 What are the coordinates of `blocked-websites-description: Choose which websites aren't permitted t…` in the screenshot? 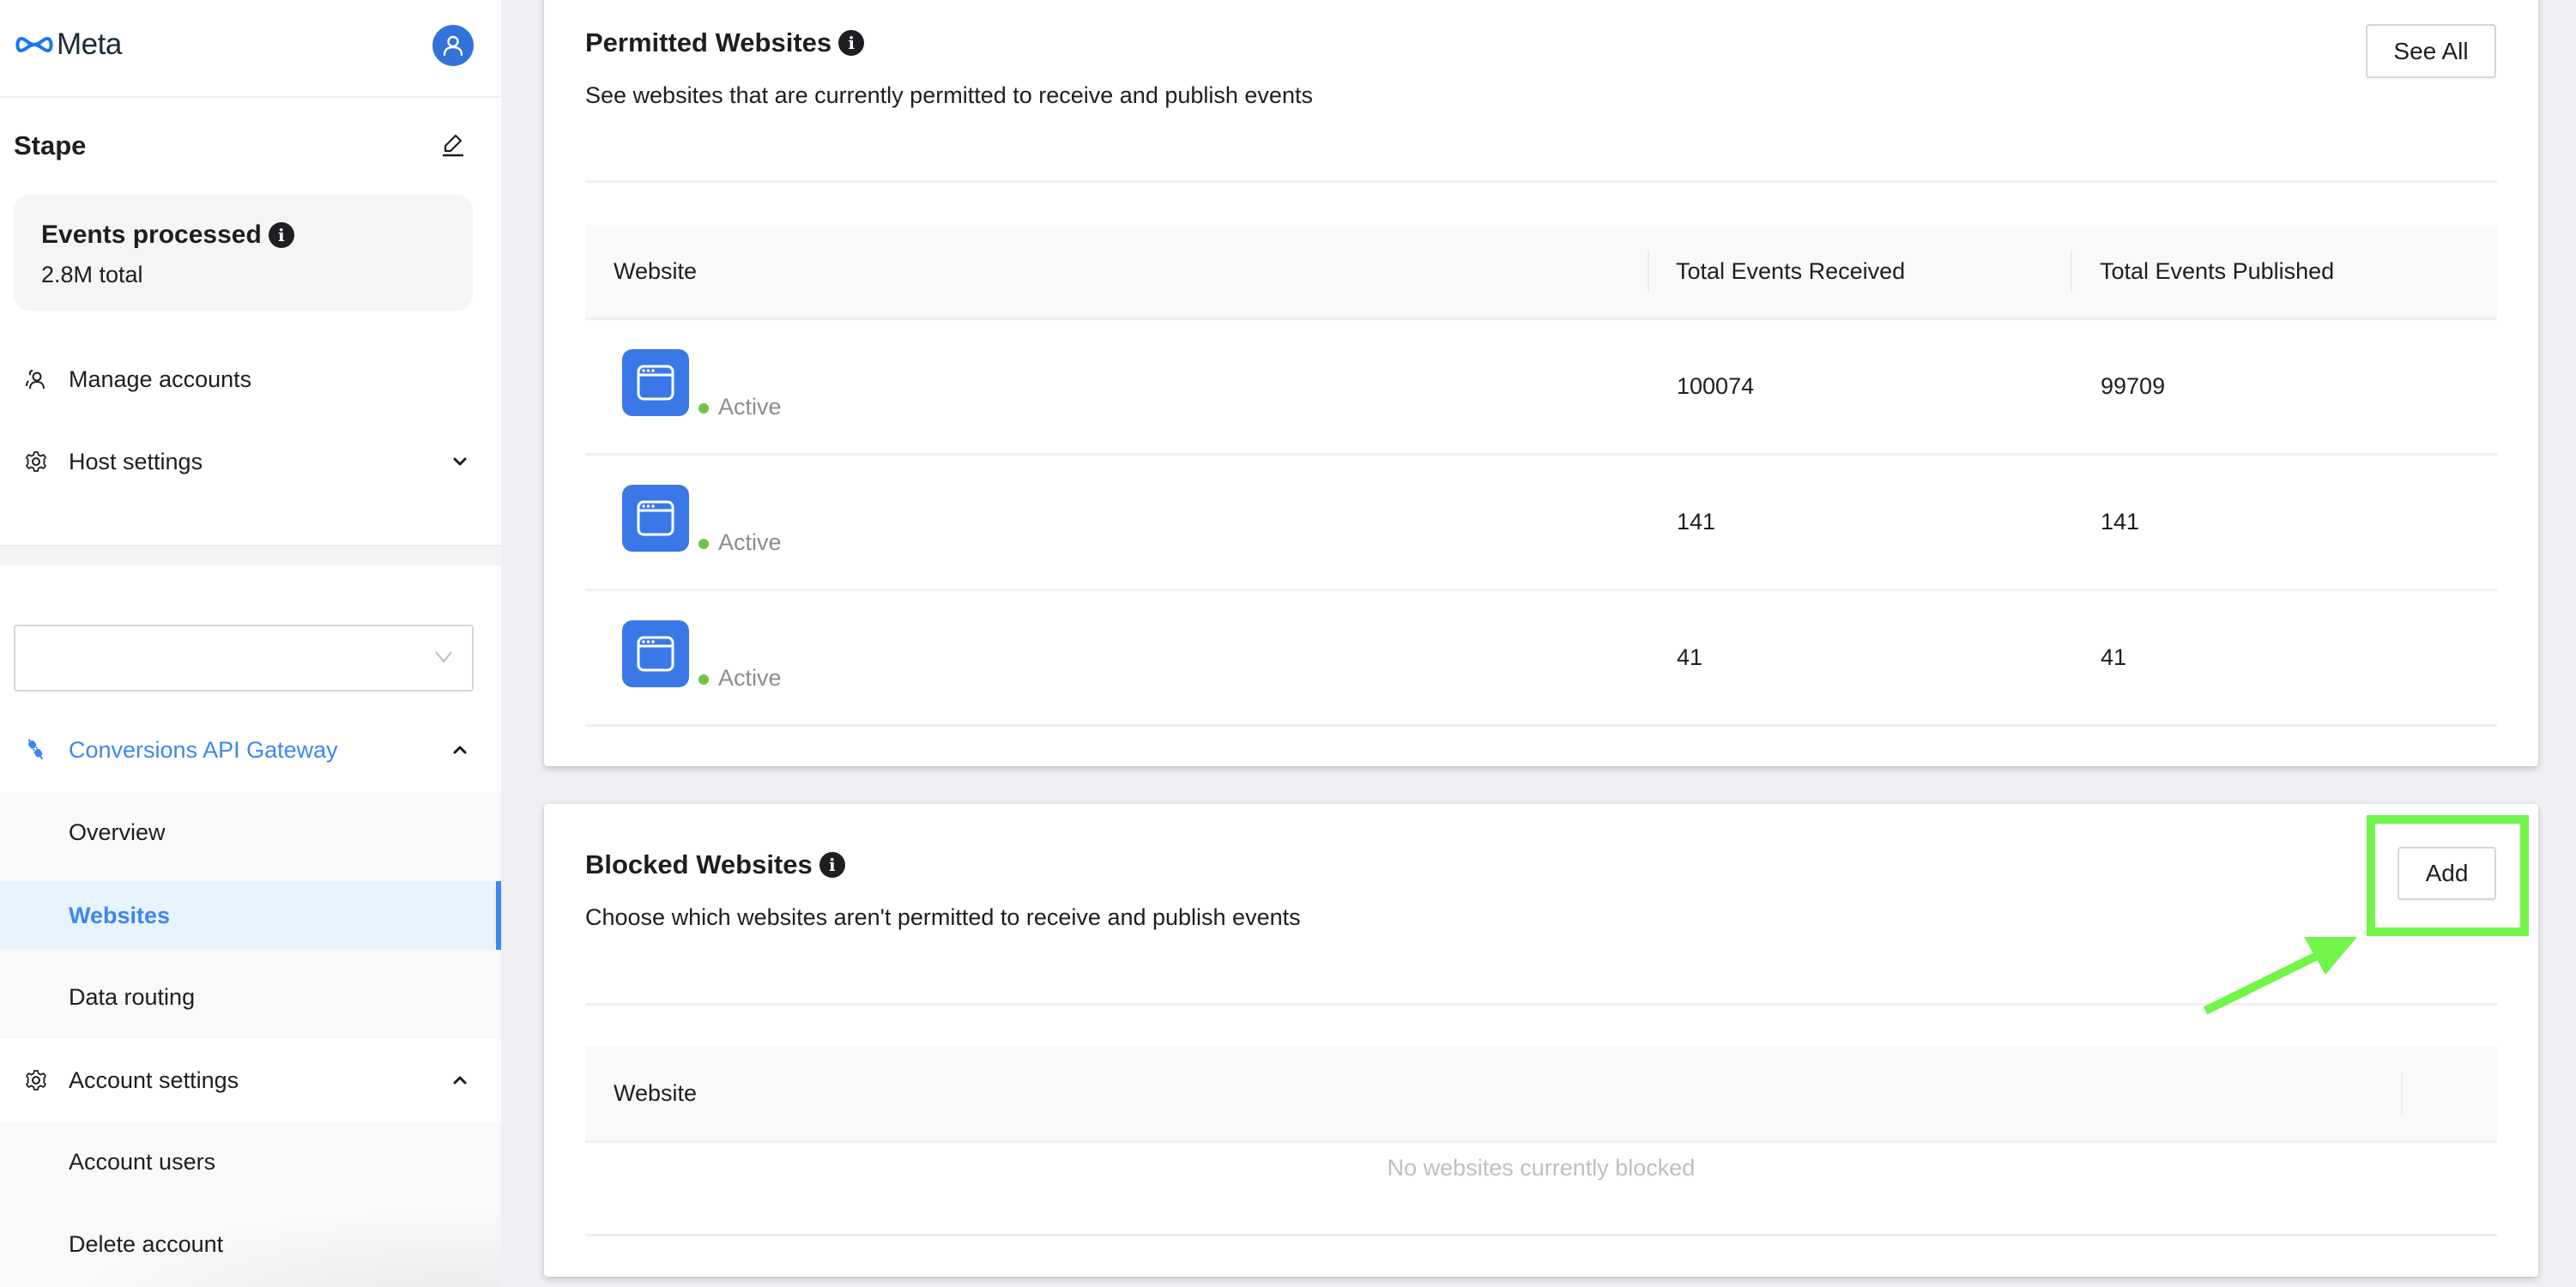 It's located at (943, 917).